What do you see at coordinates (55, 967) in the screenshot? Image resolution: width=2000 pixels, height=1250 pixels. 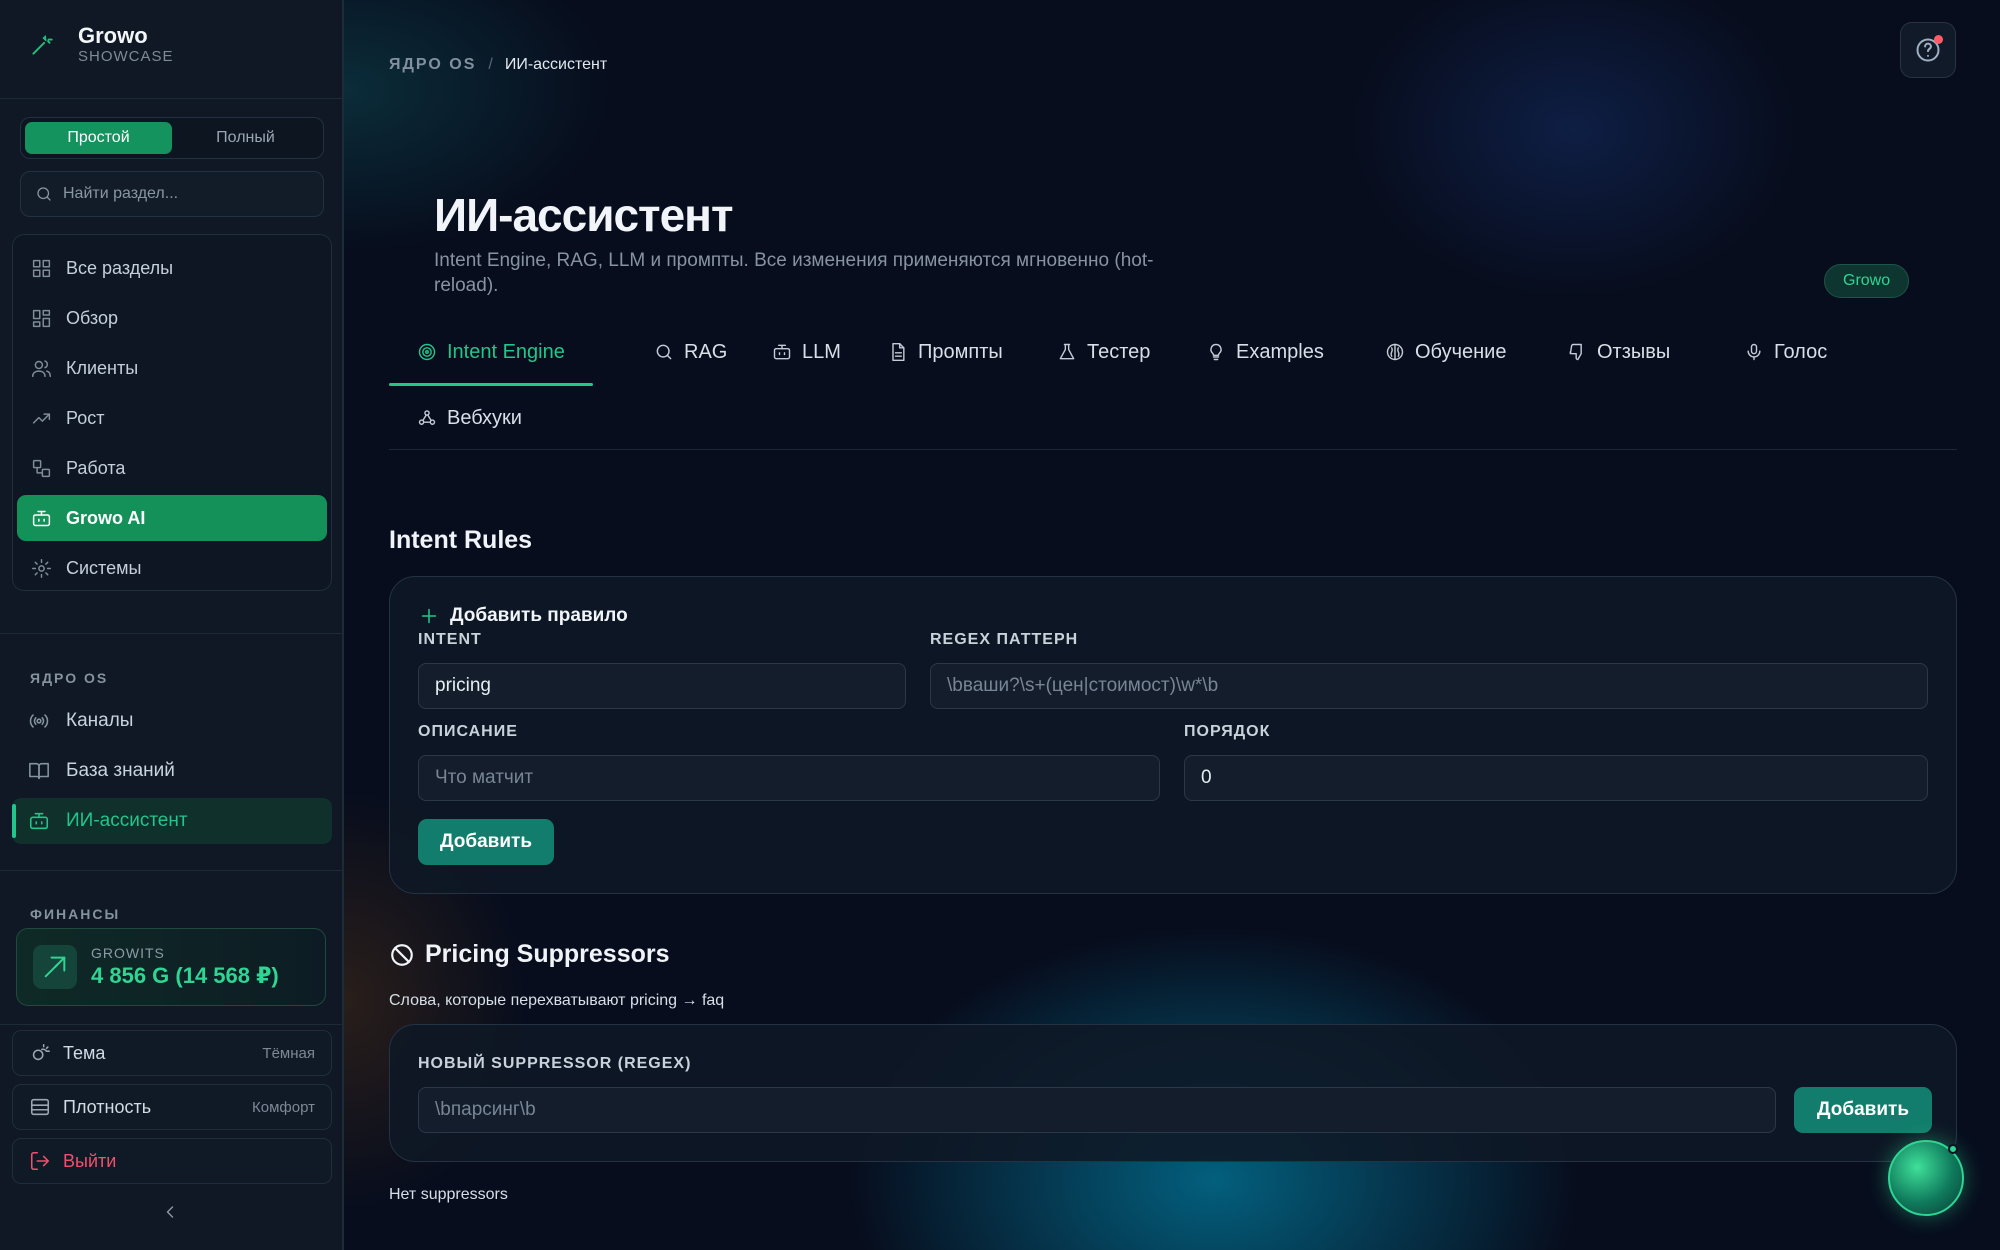 I see `wallet-icon` at bounding box center [55, 967].